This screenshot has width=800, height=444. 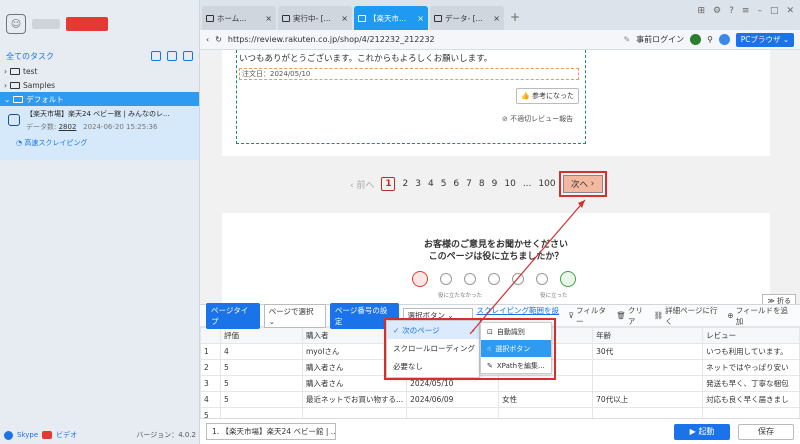 What do you see at coordinates (648, 335) in the screenshot?
I see `column-header: 年齢` at bounding box center [648, 335].